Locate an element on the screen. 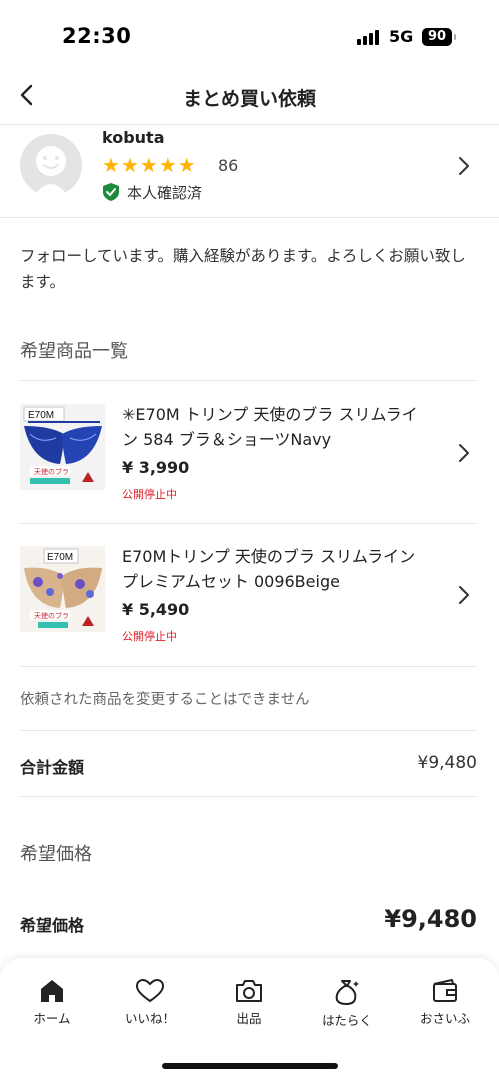  total-label: 合計金額 is located at coordinates (52, 767).